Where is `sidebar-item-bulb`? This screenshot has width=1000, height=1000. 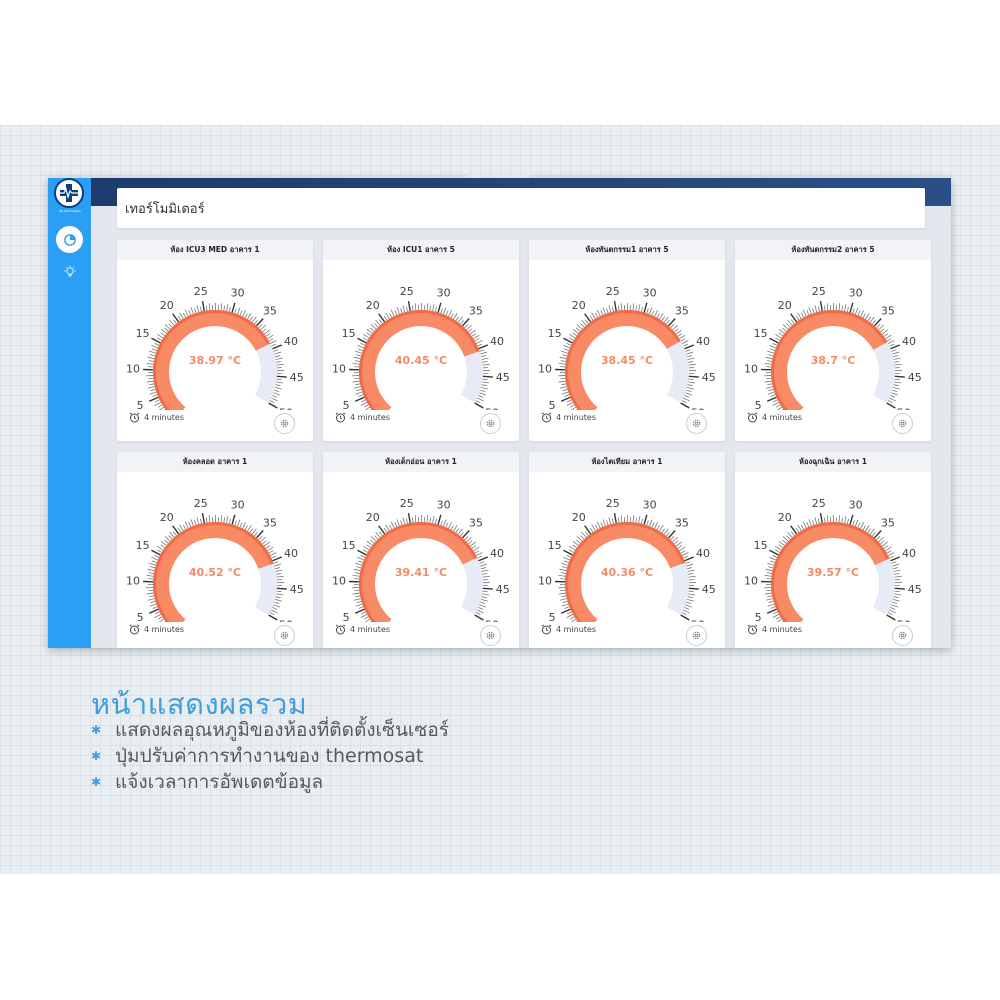
sidebar-item-bulb is located at coordinates (69, 271).